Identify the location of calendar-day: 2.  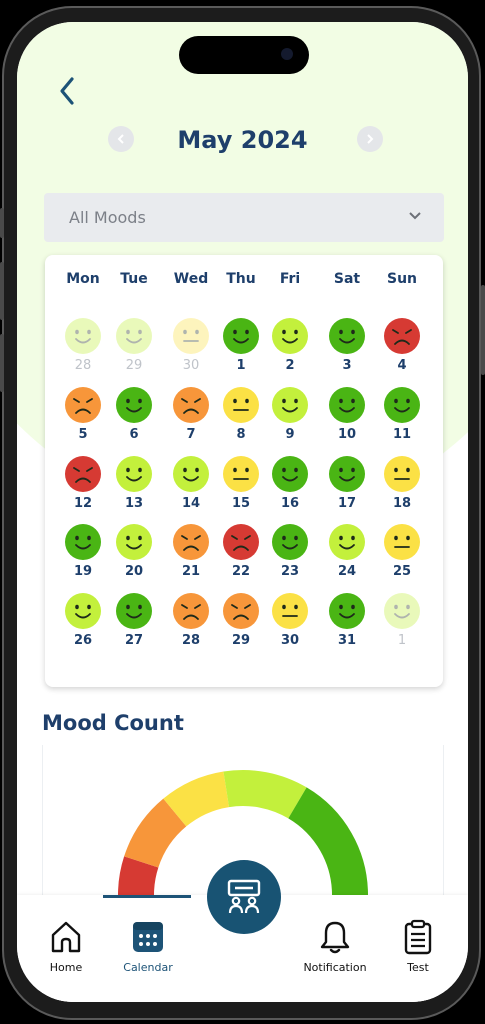
(290, 345).